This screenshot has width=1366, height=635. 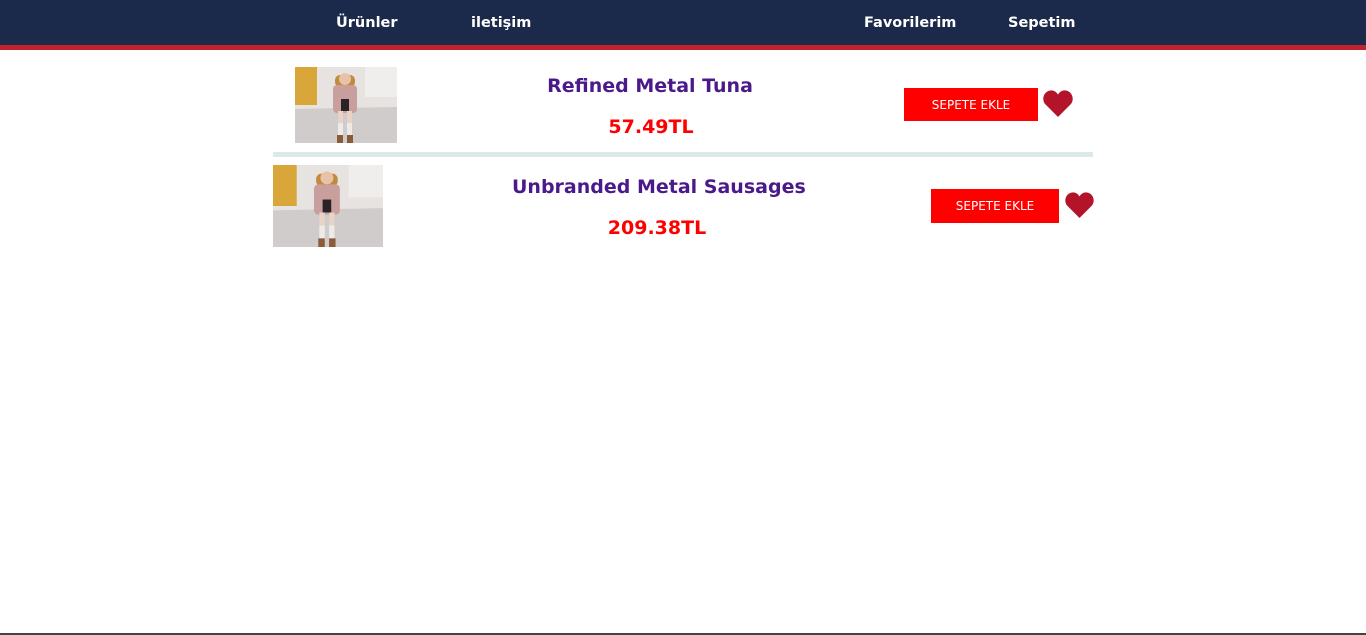 I want to click on top-navbar: Ürünler iletişim Favorilerim Sepetim, so click(x=683, y=22).